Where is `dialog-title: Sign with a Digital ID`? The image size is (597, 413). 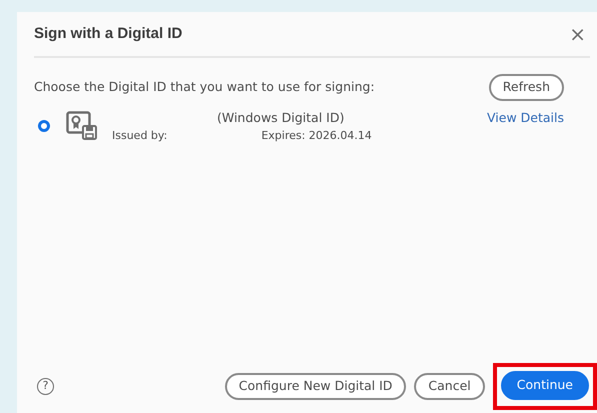
dialog-title: Sign with a Digital ID is located at coordinates (108, 34).